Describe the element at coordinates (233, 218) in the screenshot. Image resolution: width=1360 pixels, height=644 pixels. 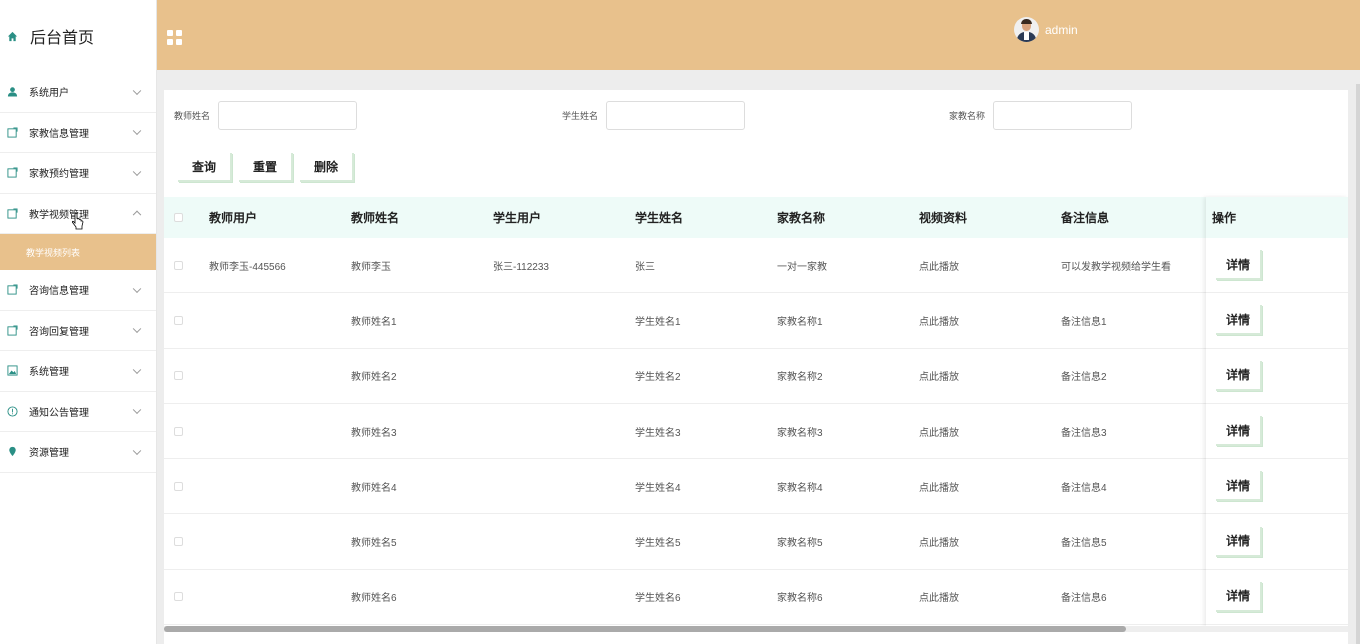
I see `col-header: 教师用户` at that location.